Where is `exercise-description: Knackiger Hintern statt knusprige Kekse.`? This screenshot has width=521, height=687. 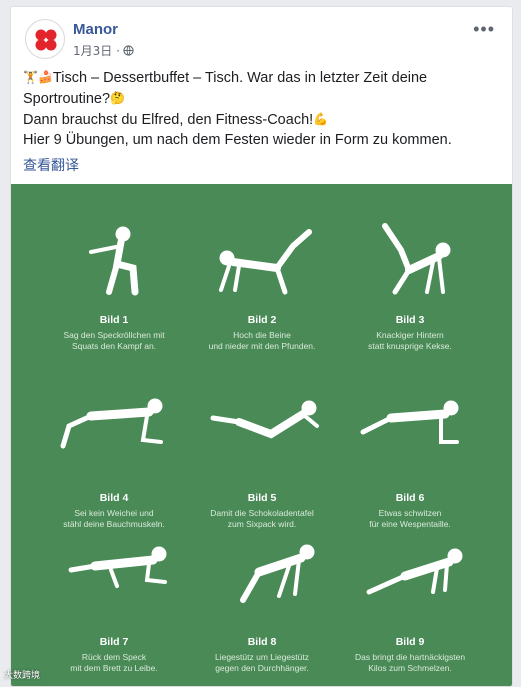 exercise-description: Knackiger Hintern statt knusprige Kekse. is located at coordinates (410, 340).